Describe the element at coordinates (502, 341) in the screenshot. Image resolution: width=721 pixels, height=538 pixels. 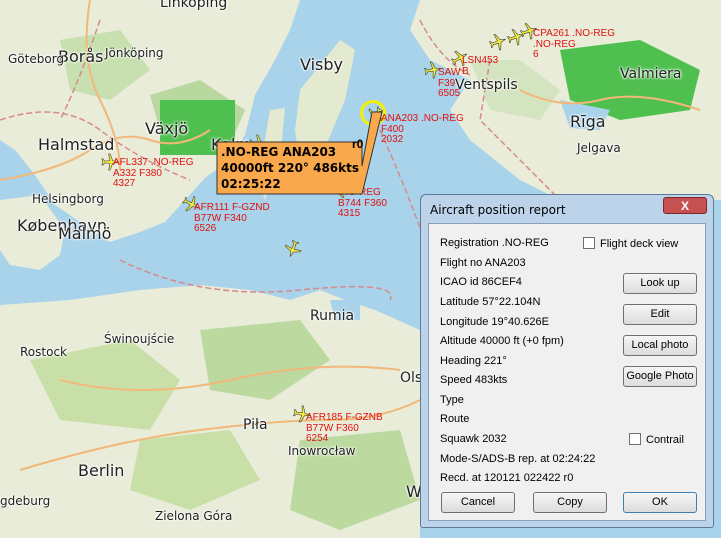
I see `field-altitude: Altitude 40000 ft (+0 fpm)` at that location.